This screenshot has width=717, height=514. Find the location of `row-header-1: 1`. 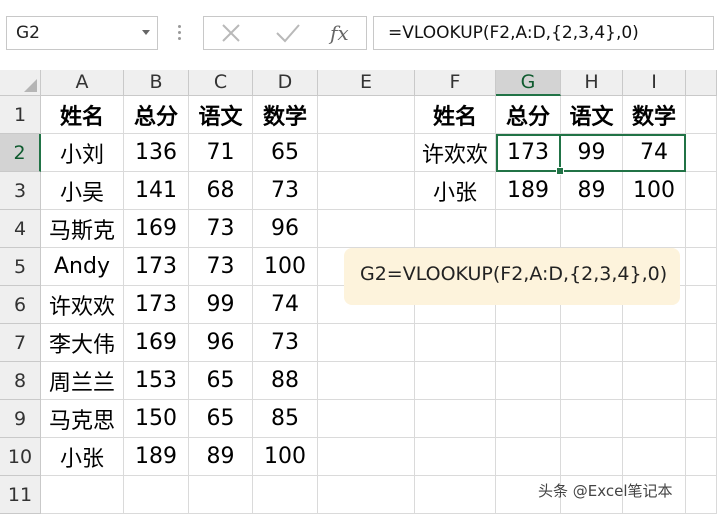

row-header-1: 1 is located at coordinates (20, 115).